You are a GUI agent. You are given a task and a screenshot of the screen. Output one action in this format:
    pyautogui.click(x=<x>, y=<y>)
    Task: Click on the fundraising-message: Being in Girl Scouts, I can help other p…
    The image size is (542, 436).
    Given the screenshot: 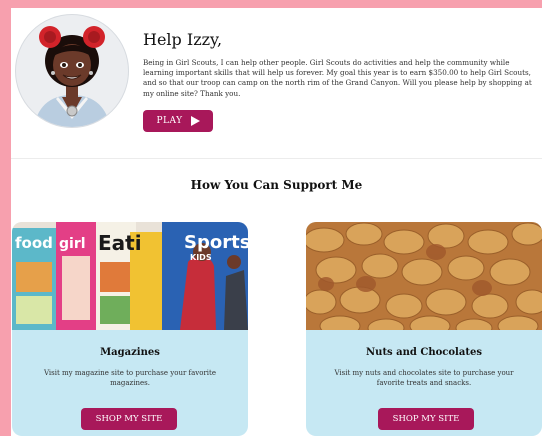 What is the action you would take?
    pyautogui.click(x=337, y=78)
    